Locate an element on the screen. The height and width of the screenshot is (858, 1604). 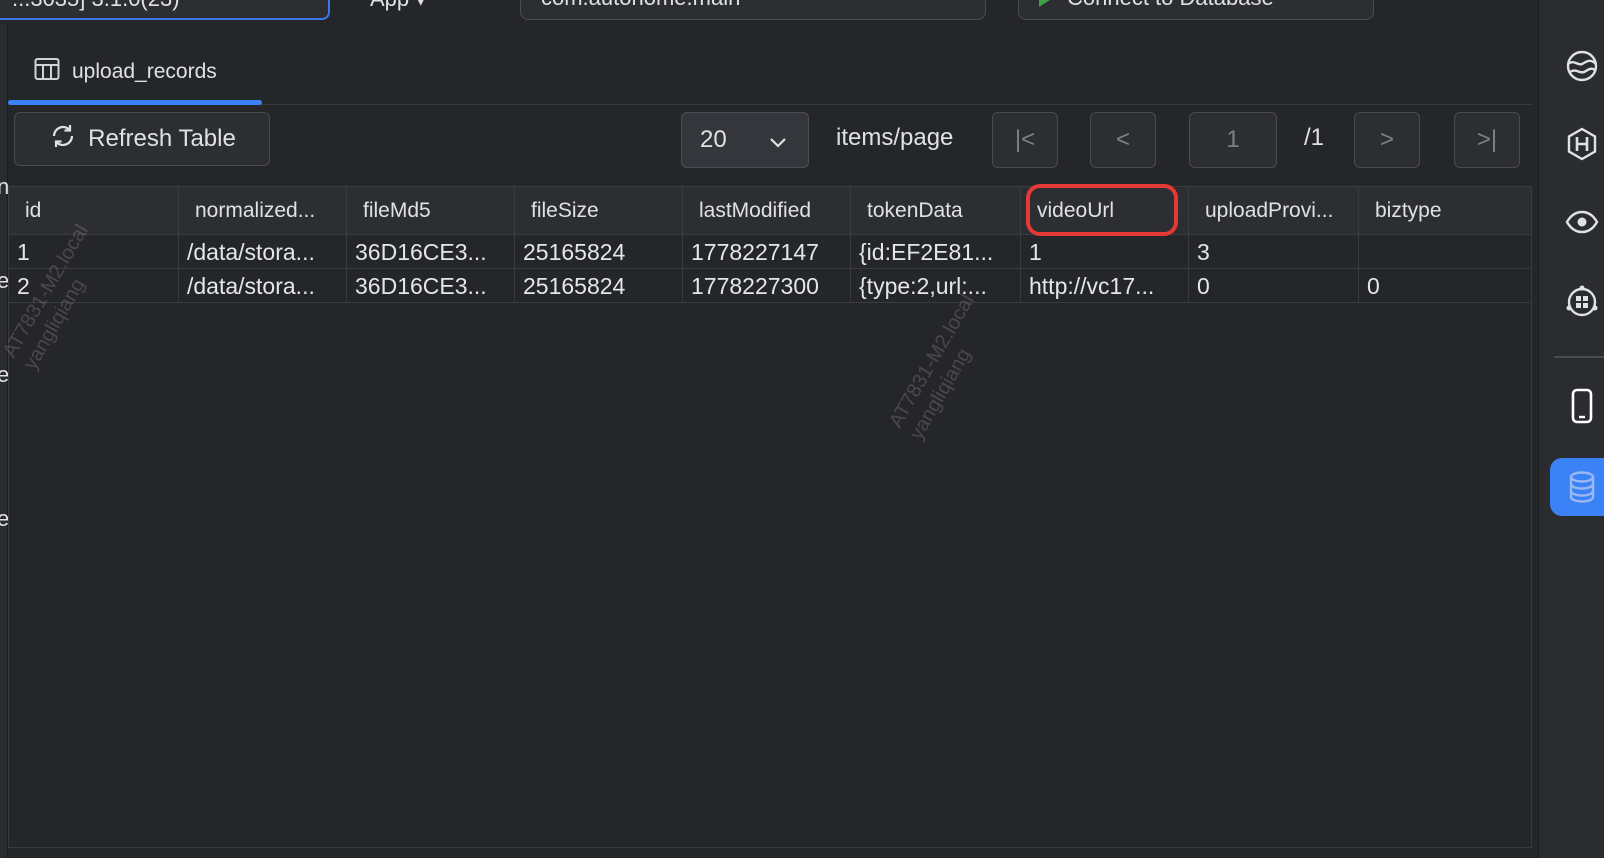
refresh-icon is located at coordinates (63, 139).